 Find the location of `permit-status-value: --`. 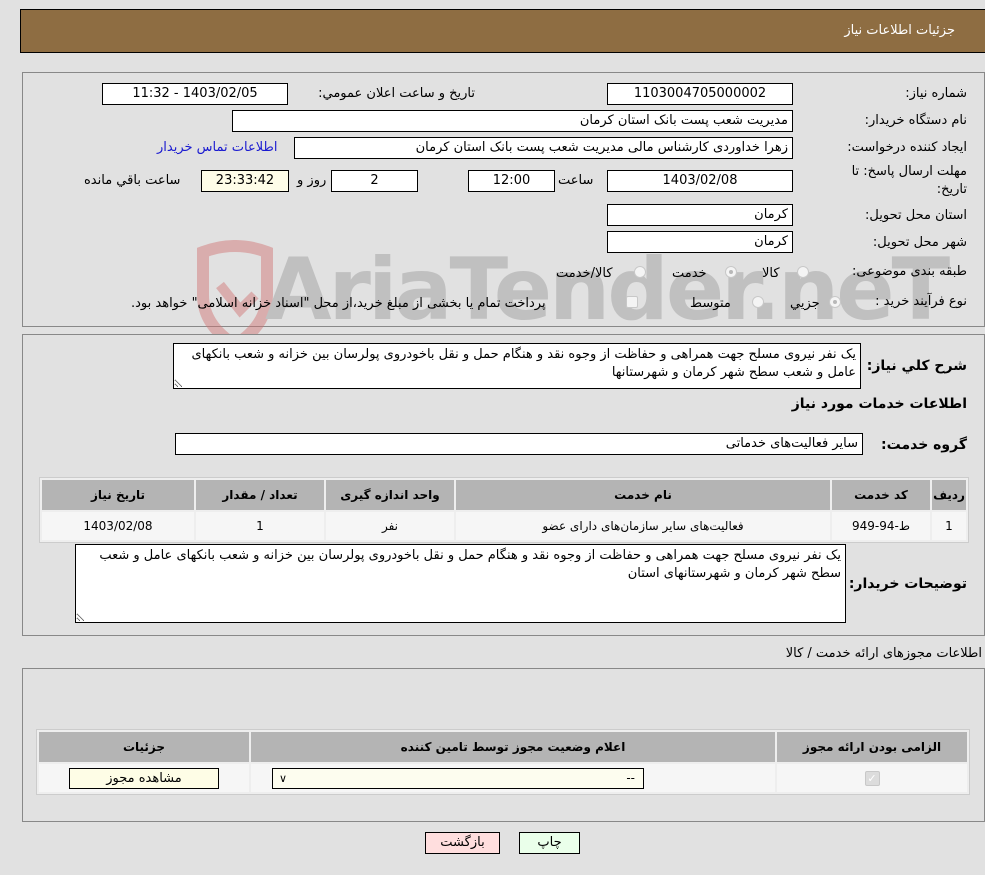

permit-status-value: -- is located at coordinates (630, 777).